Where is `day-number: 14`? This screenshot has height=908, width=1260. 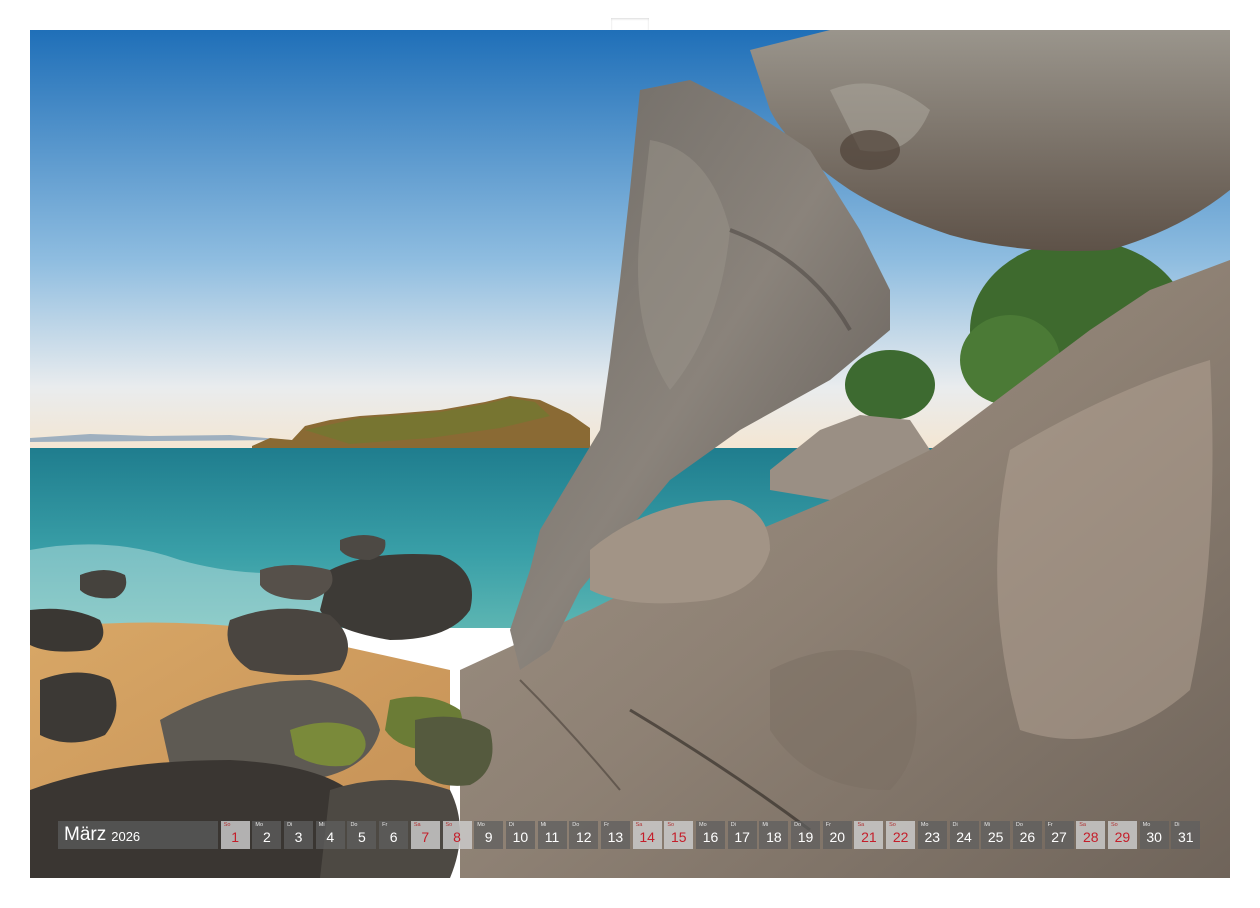
day-number: 14 is located at coordinates (647, 837).